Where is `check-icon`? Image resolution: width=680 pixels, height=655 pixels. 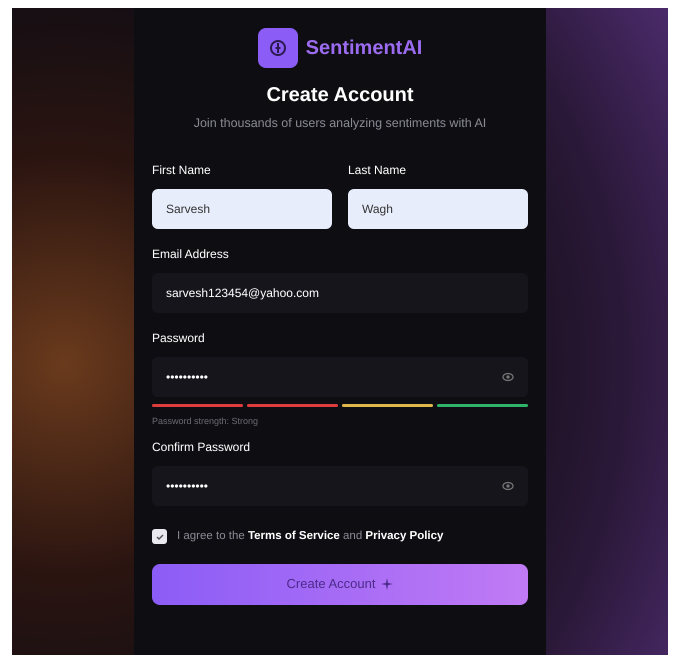
check-icon is located at coordinates (159, 537).